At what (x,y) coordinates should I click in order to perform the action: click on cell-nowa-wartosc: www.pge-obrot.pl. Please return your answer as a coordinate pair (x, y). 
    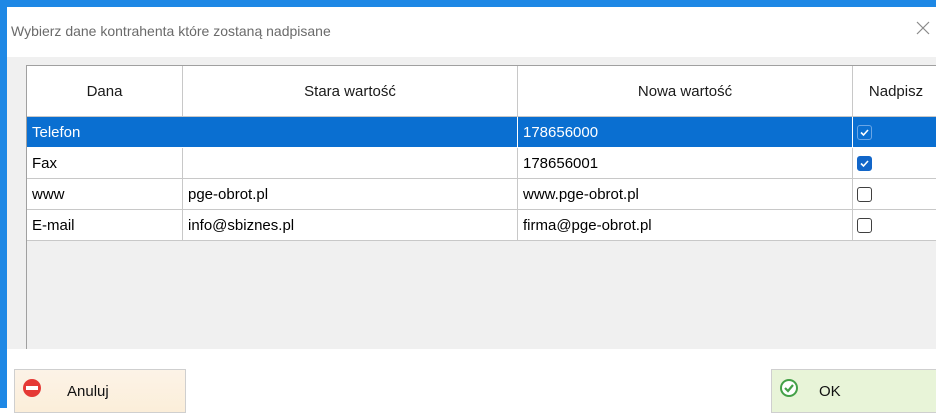
    Looking at the image, I should click on (685, 194).